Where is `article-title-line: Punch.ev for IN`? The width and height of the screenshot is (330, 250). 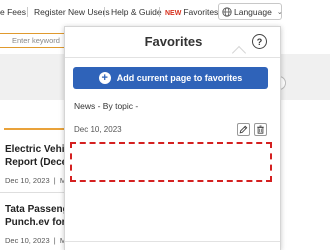
article-title-line: Punch.ev for IN is located at coordinates (35, 222).